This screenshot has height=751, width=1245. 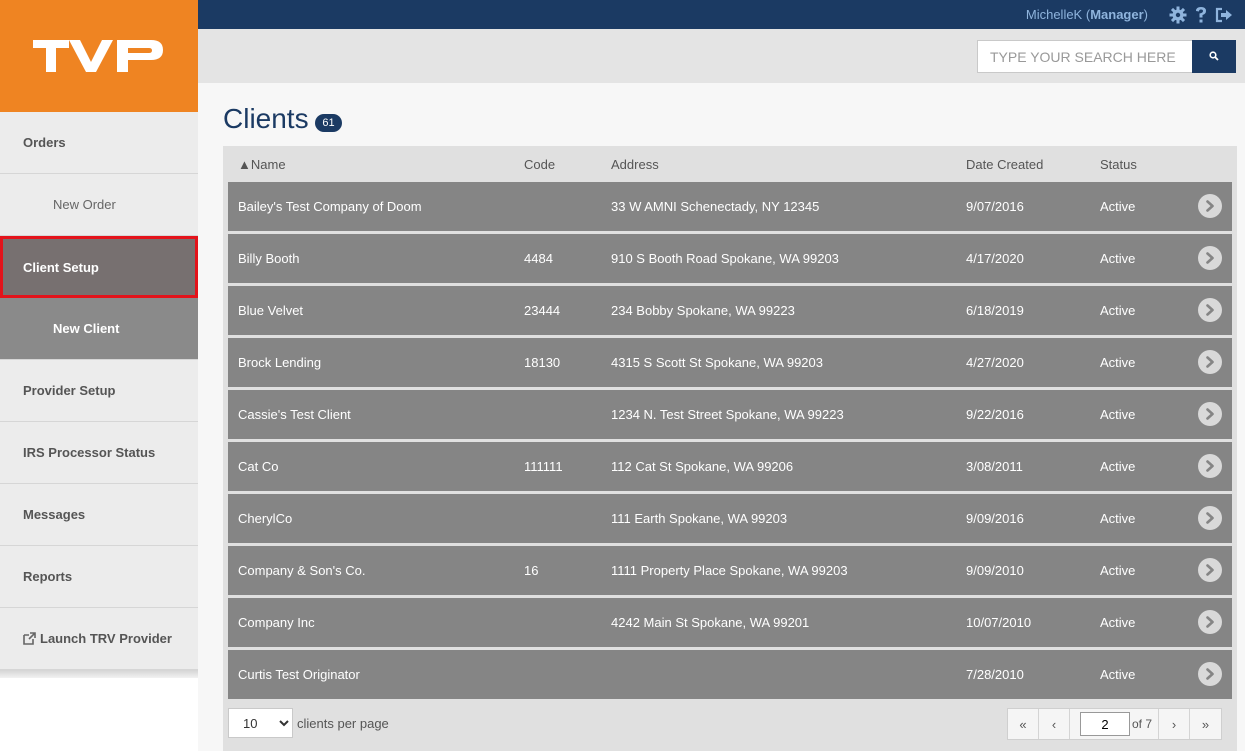 I want to click on last-page-button: », so click(x=1205, y=724).